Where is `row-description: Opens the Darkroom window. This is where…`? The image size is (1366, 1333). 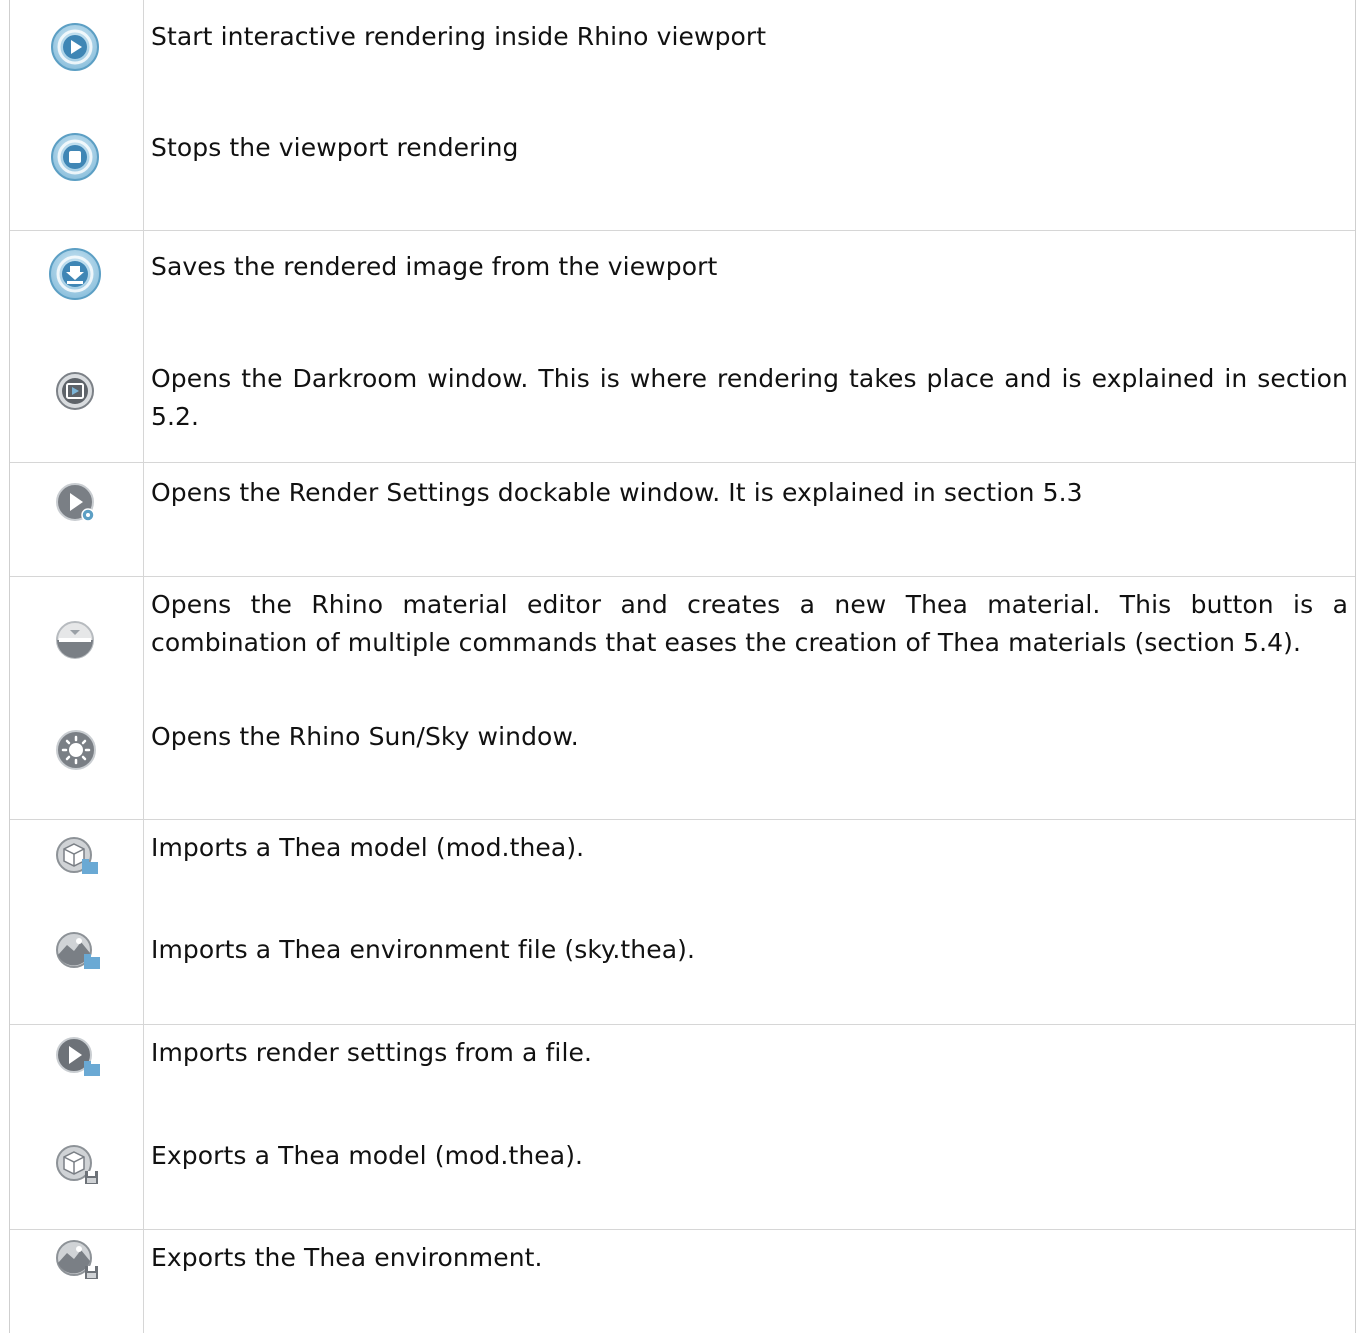 row-description: Opens the Darkroom window. This is where… is located at coordinates (749, 397).